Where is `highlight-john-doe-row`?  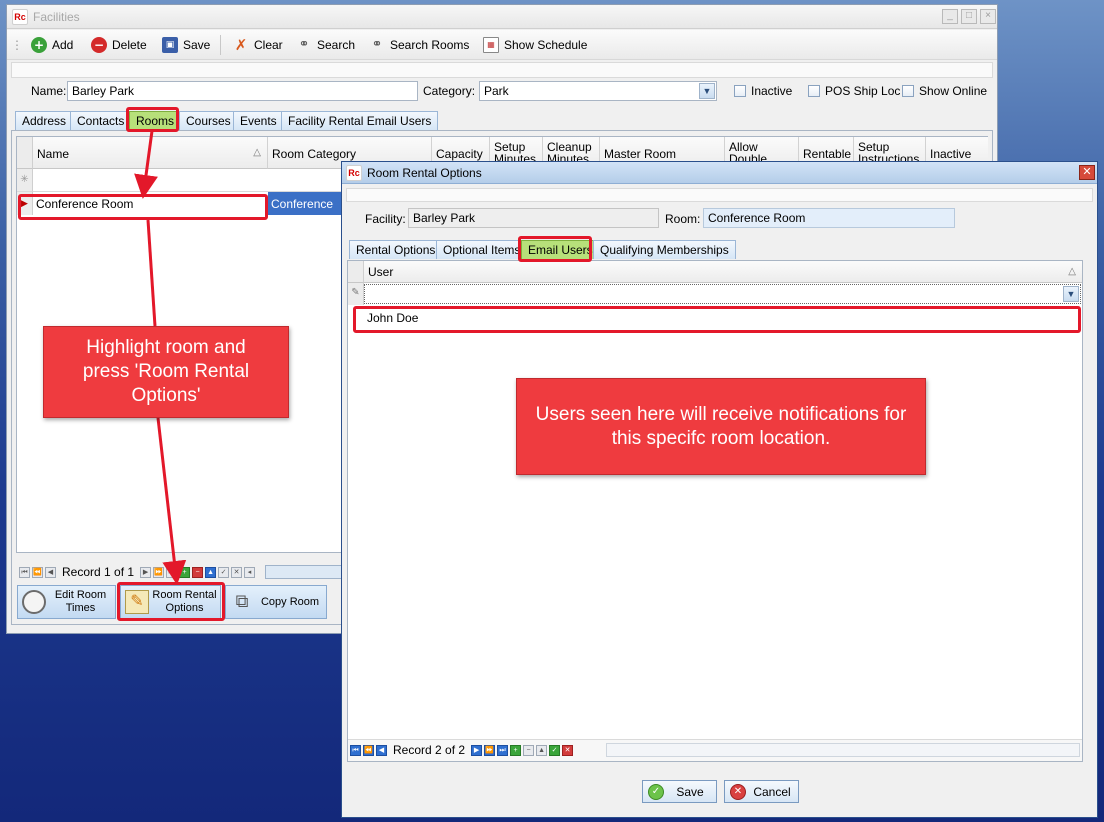 highlight-john-doe-row is located at coordinates (717, 319).